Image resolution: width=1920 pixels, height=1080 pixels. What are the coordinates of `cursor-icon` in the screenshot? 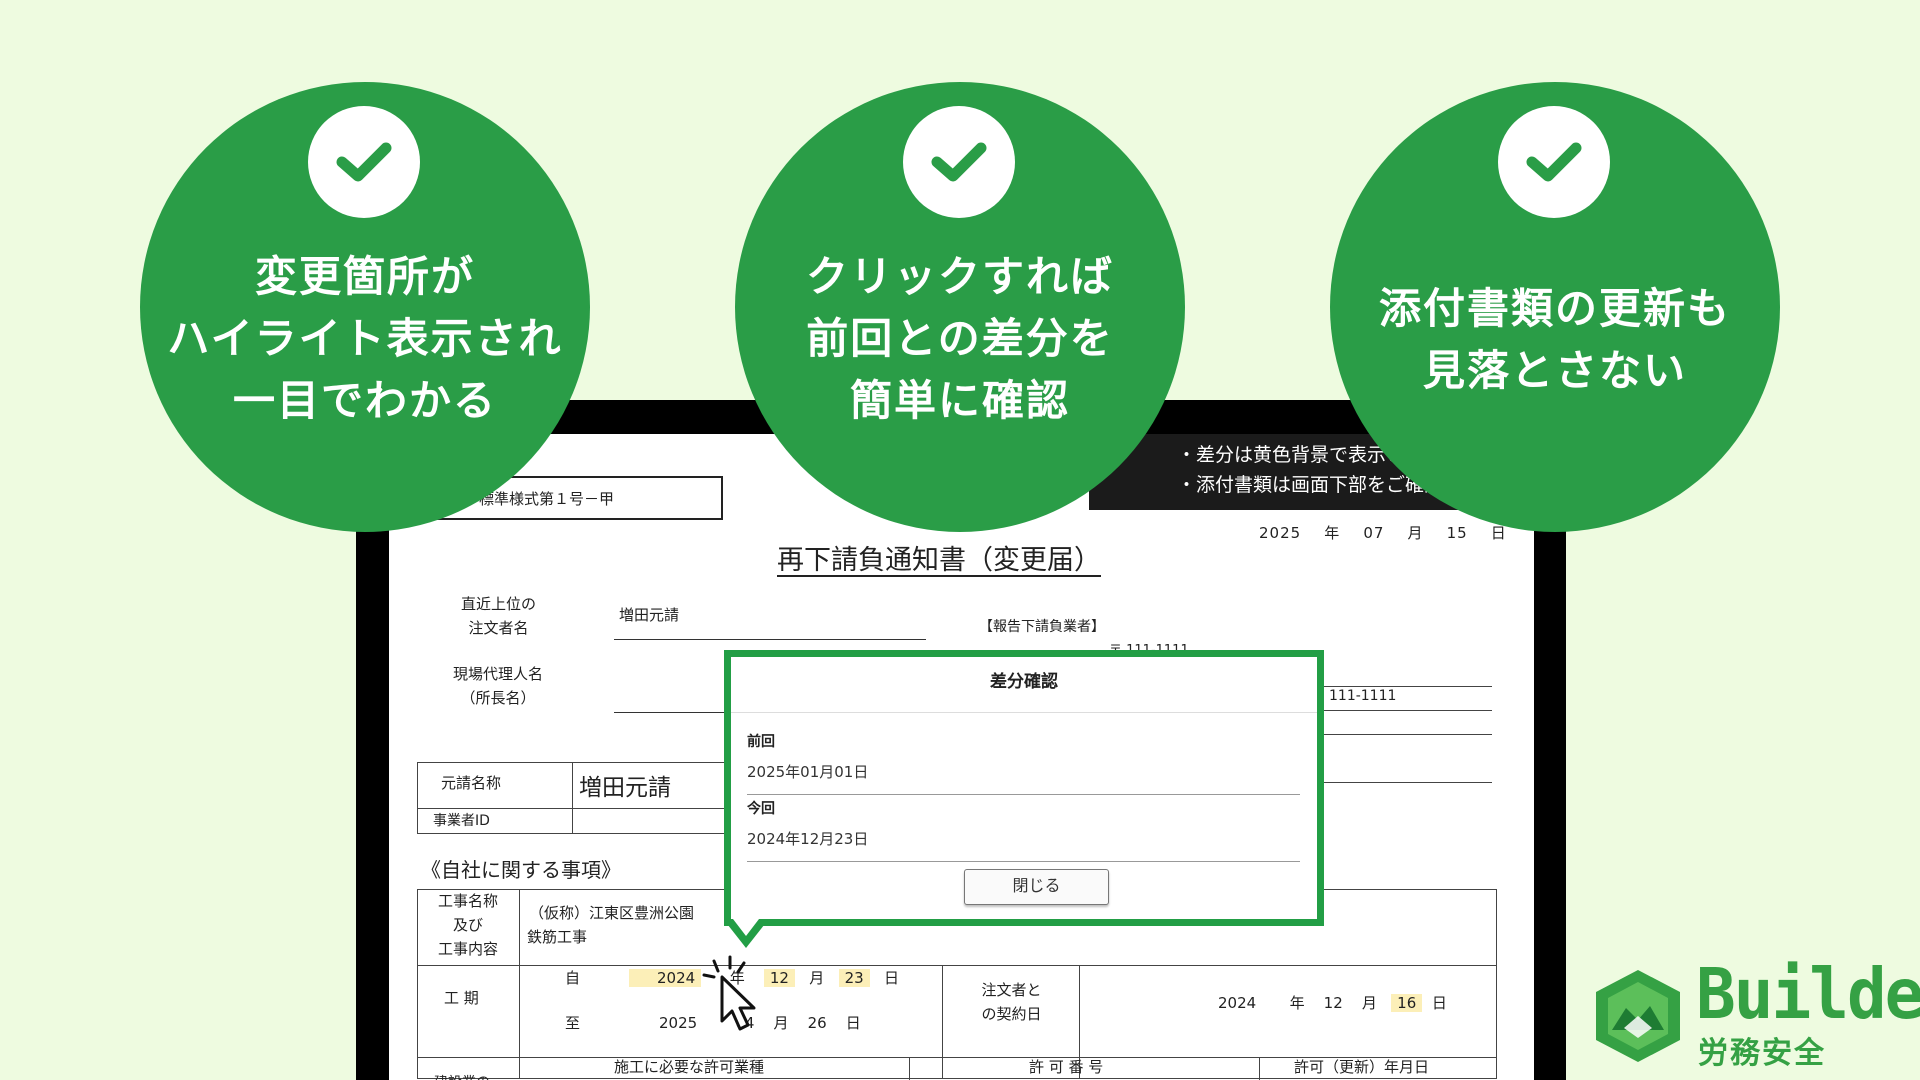 It's located at (735, 997).